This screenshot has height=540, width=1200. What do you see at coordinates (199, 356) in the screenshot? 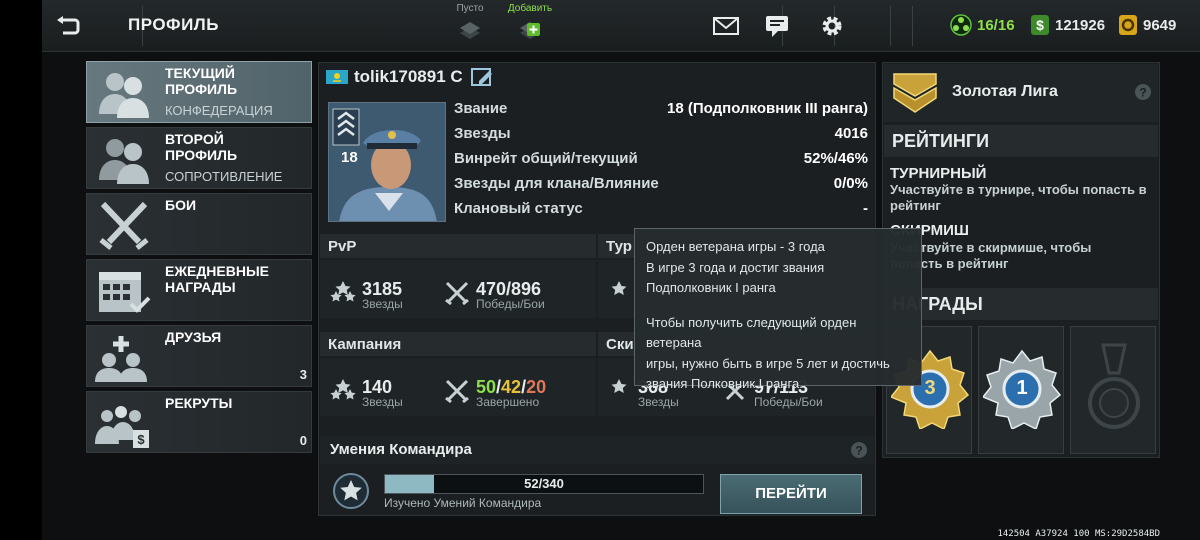
I see `menu-friends: ДРУЗЬЯ 3` at bounding box center [199, 356].